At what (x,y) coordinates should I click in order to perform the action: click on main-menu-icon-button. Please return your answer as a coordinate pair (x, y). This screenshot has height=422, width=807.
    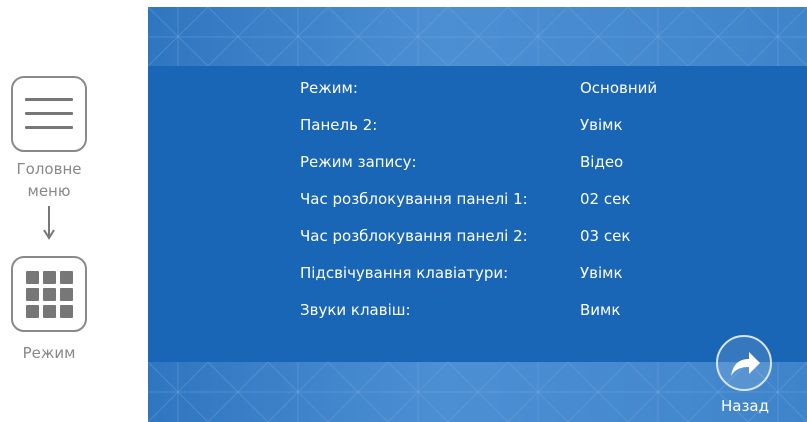
    Looking at the image, I should click on (49, 114).